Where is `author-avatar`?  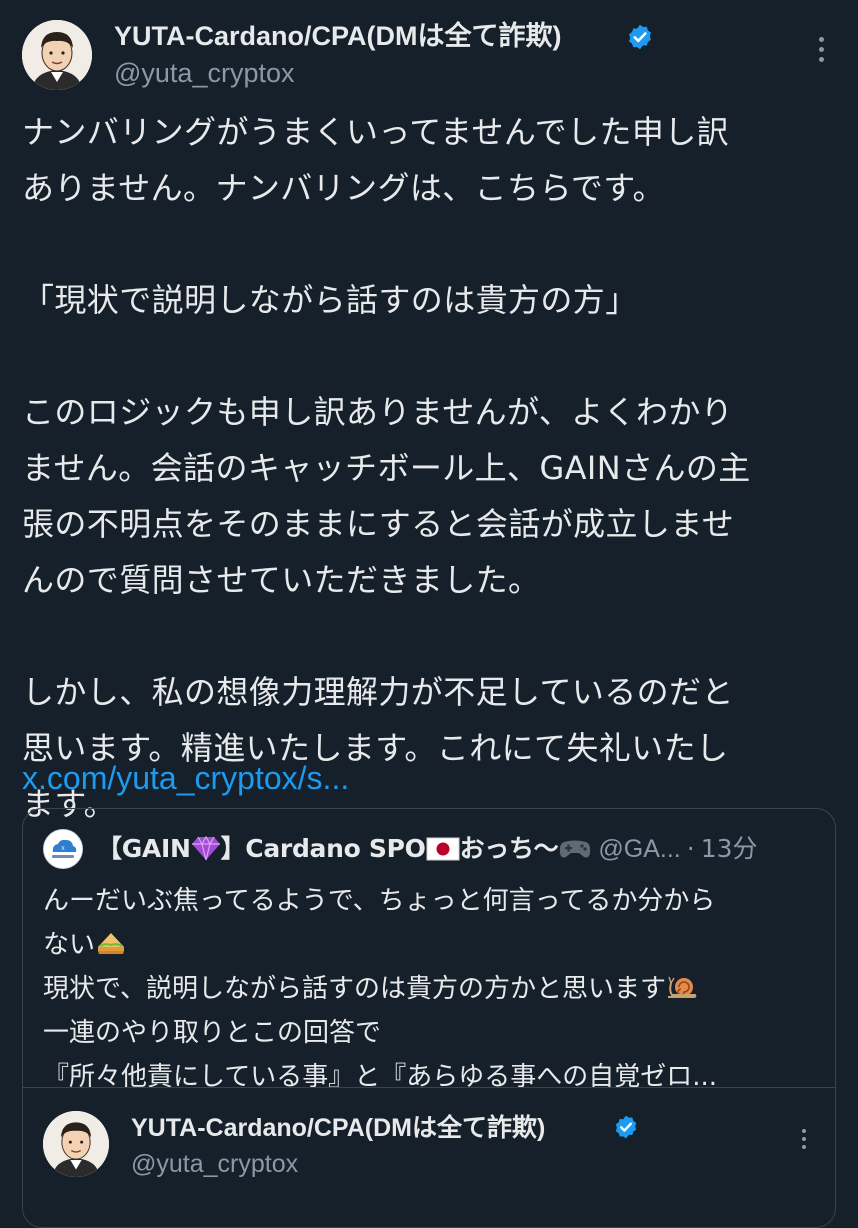 author-avatar is located at coordinates (57, 55).